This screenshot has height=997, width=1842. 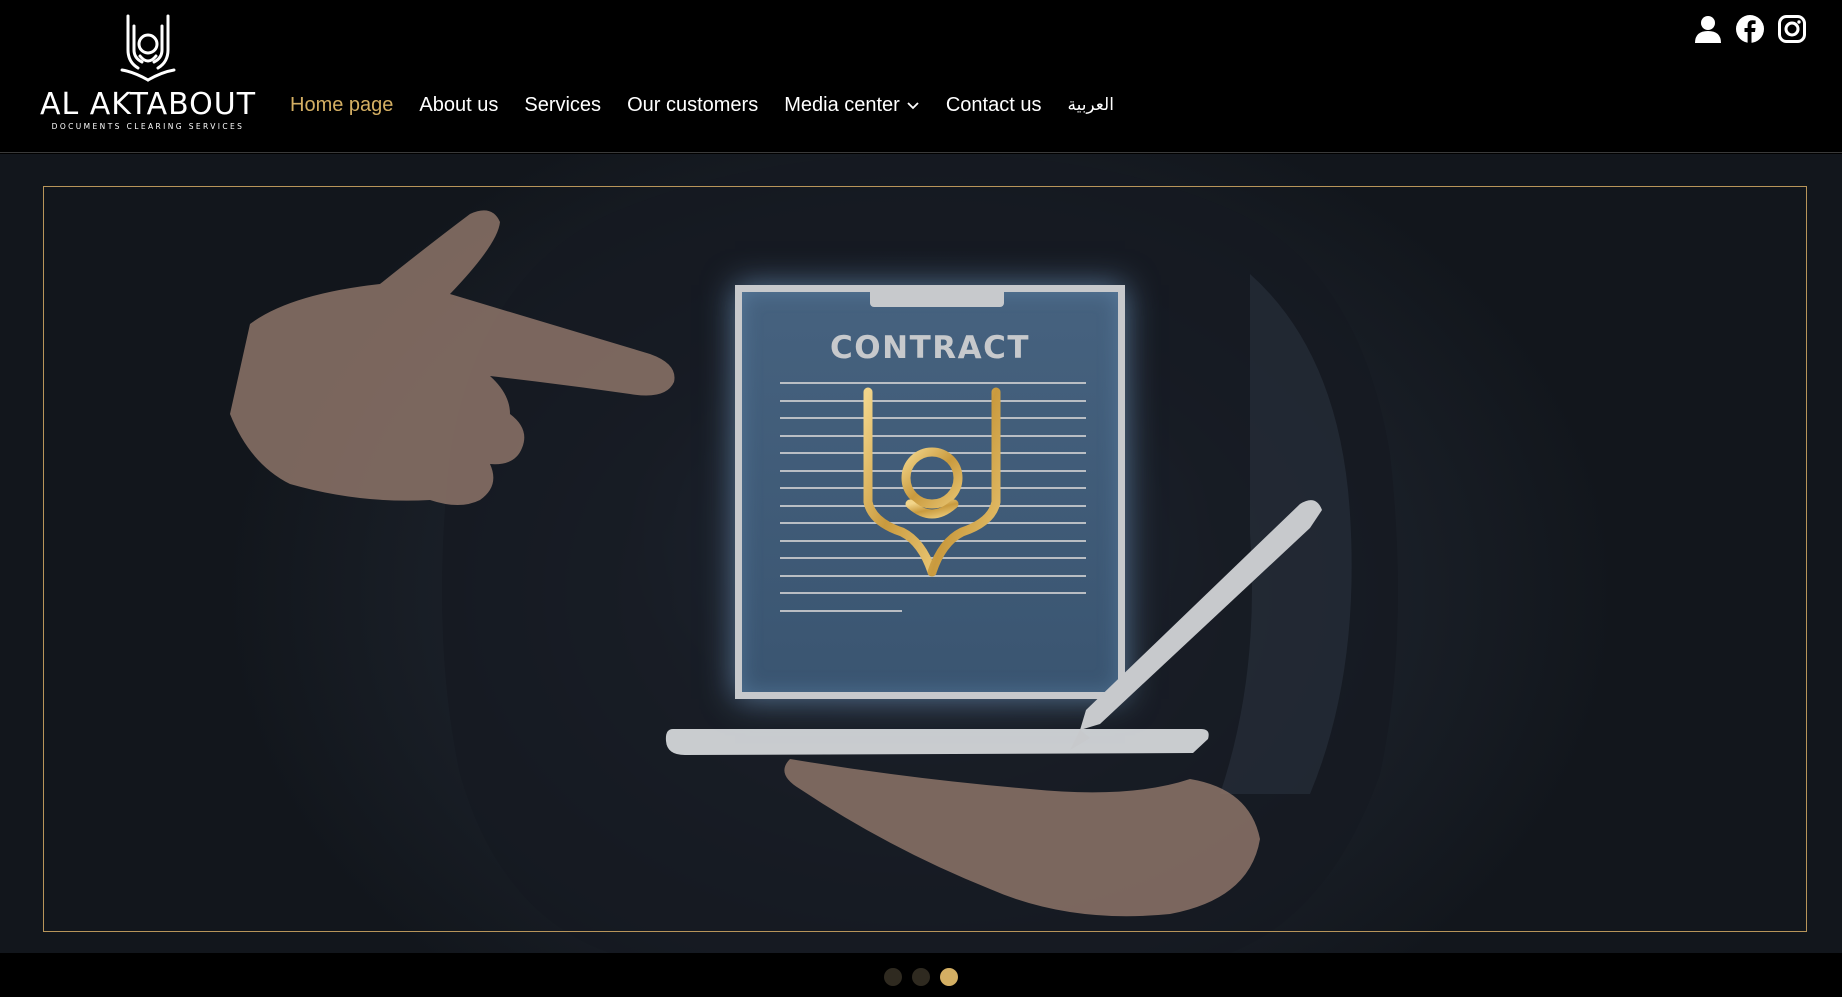 What do you see at coordinates (1090, 105) in the screenshot?
I see `nav-language-arabic: العربية` at bounding box center [1090, 105].